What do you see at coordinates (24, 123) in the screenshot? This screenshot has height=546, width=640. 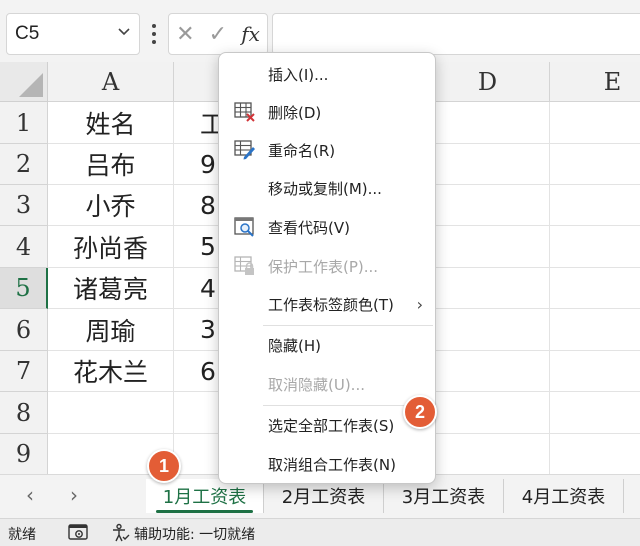 I see `row-header-1: 1` at bounding box center [24, 123].